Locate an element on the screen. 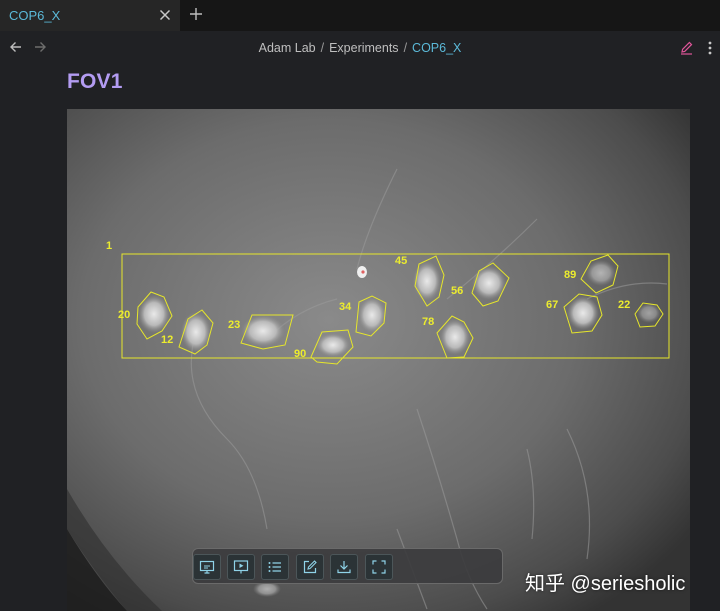  presentation-button is located at coordinates (207, 567).